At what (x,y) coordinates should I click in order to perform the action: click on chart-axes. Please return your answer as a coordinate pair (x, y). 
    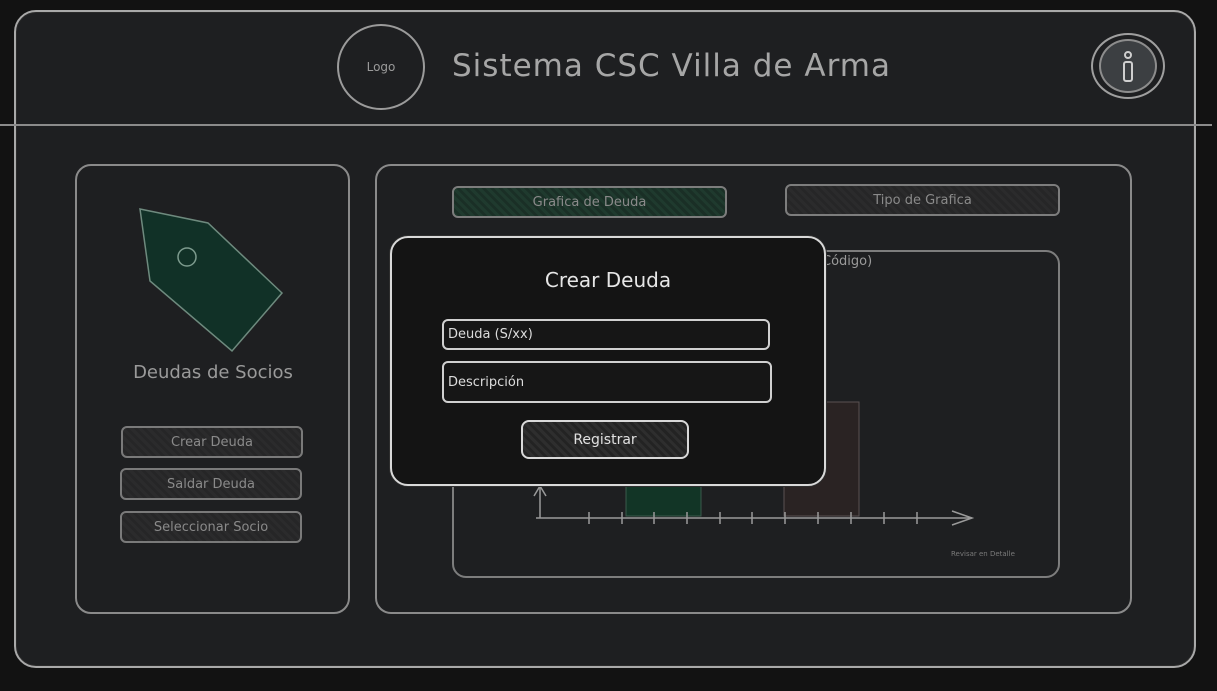
    Looking at the image, I should click on (754, 505).